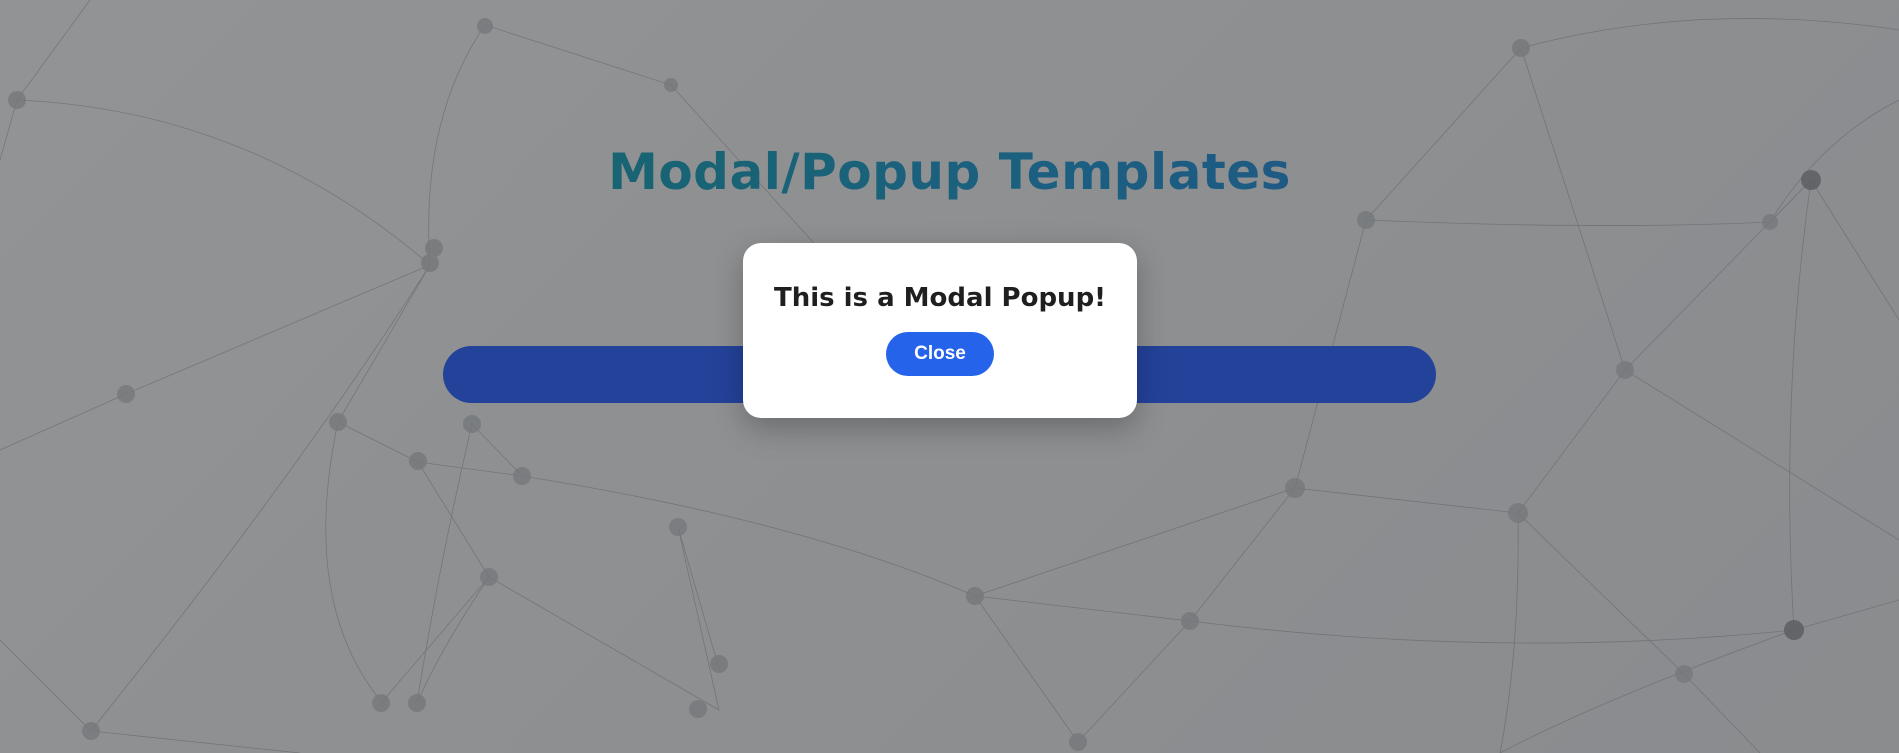  Describe the element at coordinates (940, 330) in the screenshot. I see `modal-dialog: This is a Modal Popup! Close` at that location.